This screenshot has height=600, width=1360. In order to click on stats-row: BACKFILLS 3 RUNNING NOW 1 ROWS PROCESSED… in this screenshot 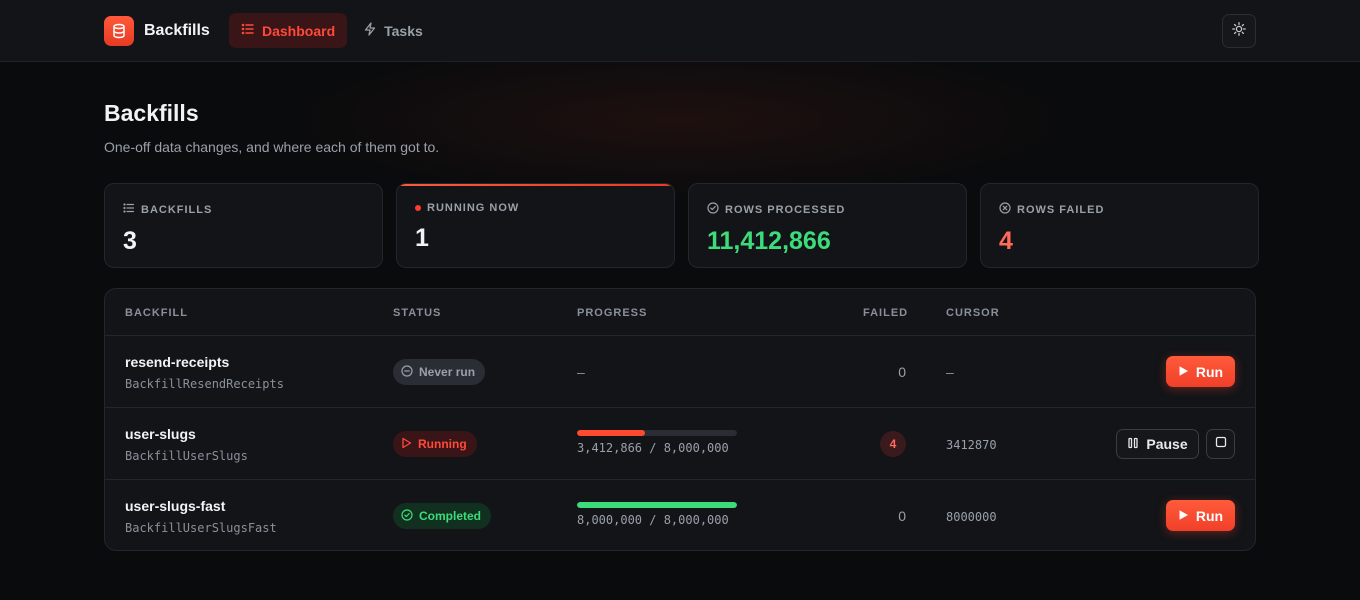, I will do `click(681, 225)`.